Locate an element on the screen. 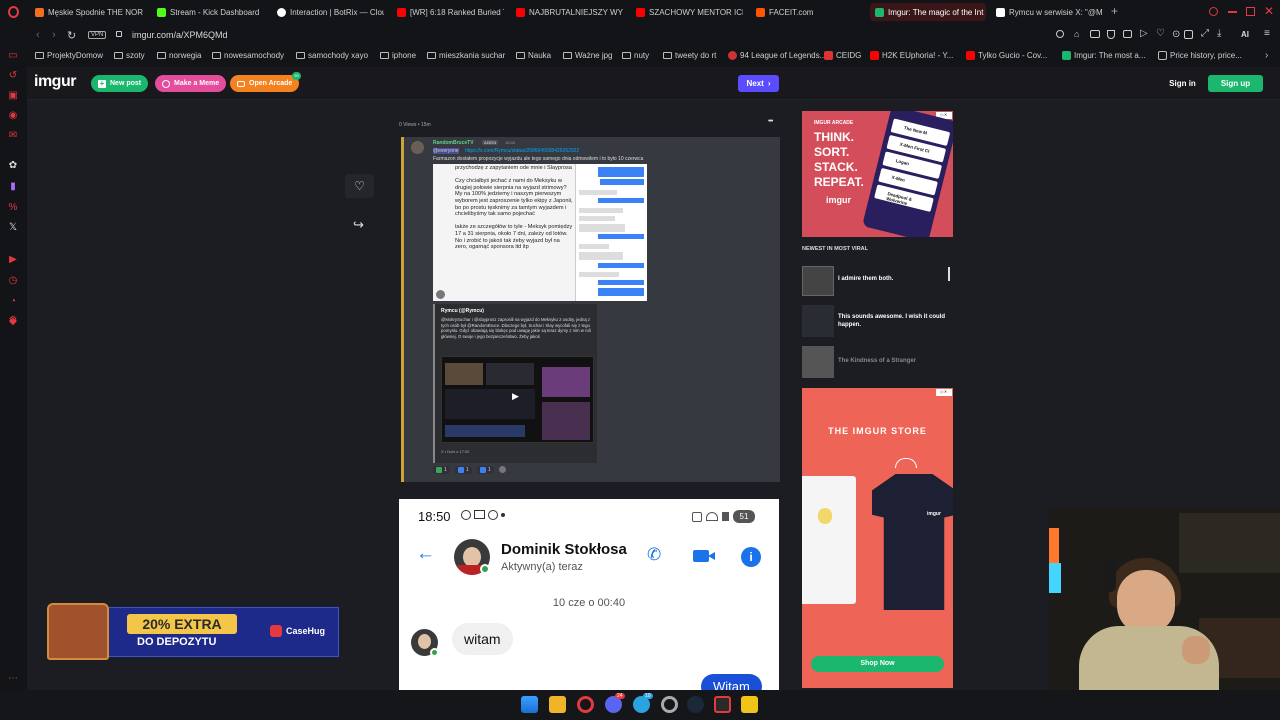  download-icon: ⤓ is located at coordinates (1219, 33).